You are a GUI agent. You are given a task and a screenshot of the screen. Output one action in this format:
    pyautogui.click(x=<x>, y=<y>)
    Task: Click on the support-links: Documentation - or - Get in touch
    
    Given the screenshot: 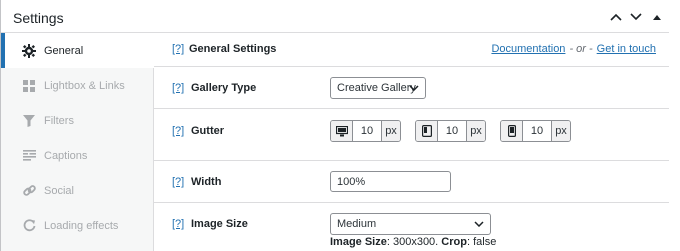 What is the action you would take?
    pyautogui.click(x=573, y=49)
    